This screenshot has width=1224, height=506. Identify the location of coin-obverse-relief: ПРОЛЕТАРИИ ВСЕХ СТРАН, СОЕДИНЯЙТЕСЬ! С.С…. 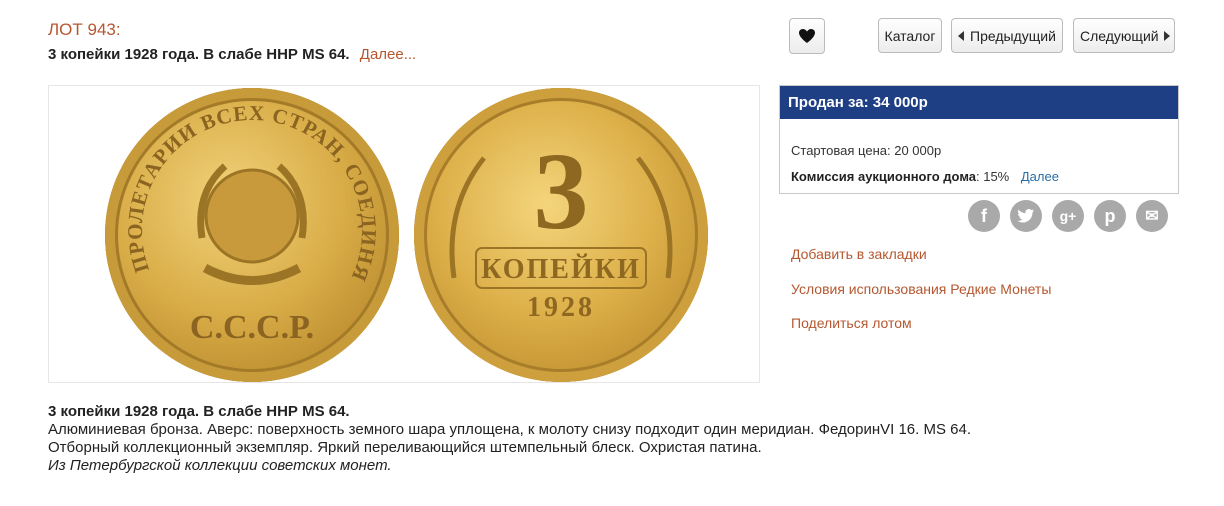
(238, 207).